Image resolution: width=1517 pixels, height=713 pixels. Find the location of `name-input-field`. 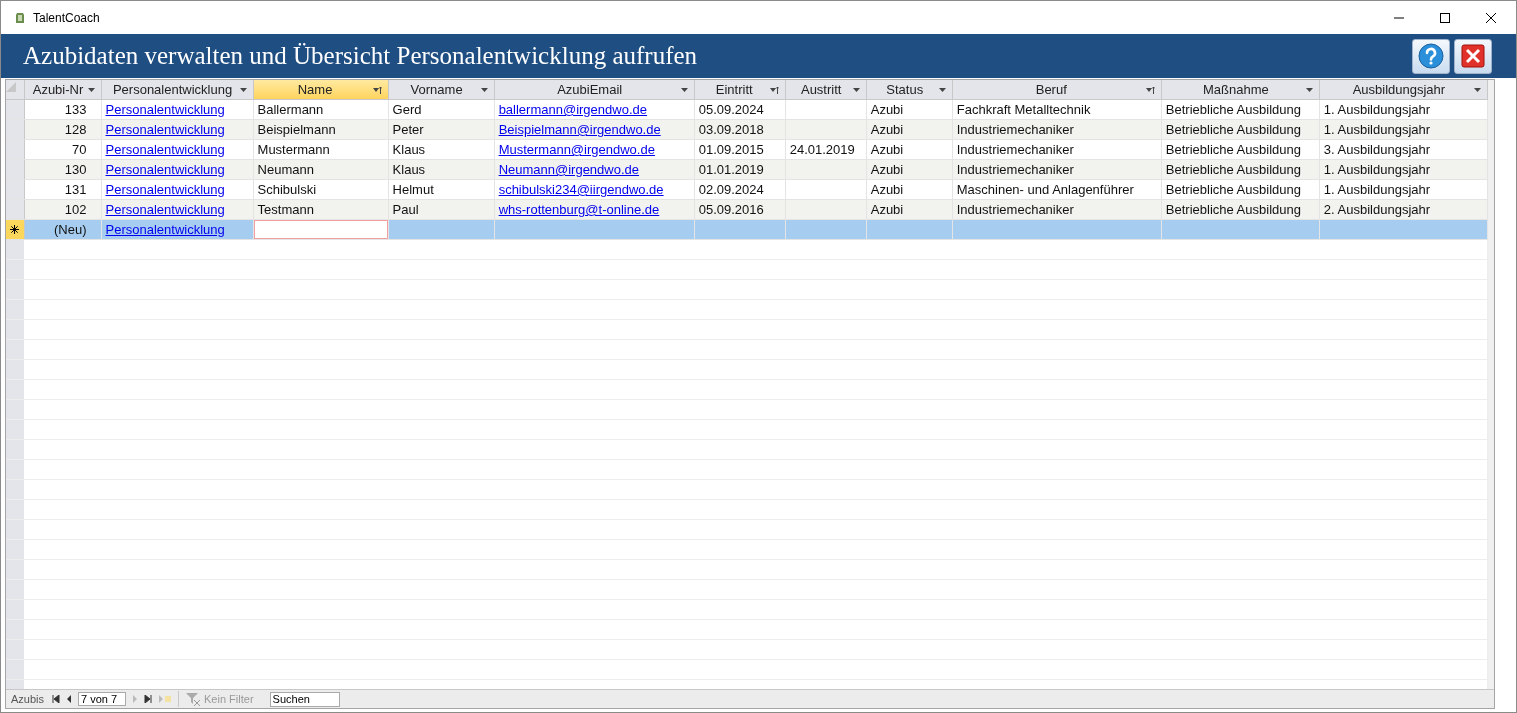

name-input-field is located at coordinates (320, 229).